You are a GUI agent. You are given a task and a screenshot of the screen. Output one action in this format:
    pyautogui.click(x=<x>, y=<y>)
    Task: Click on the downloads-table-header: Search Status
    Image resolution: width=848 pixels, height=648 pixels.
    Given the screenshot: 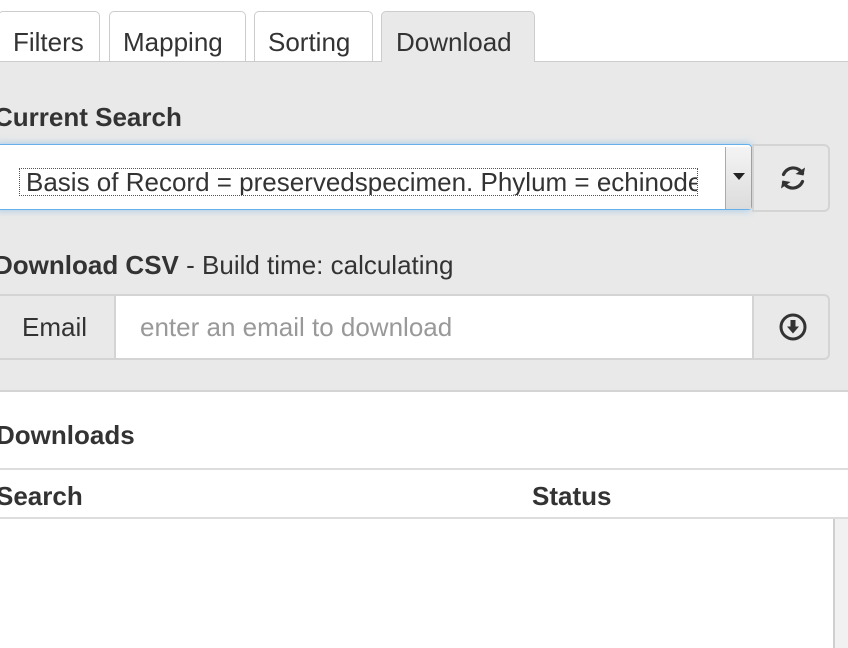 What is the action you would take?
    pyautogui.click(x=424, y=493)
    